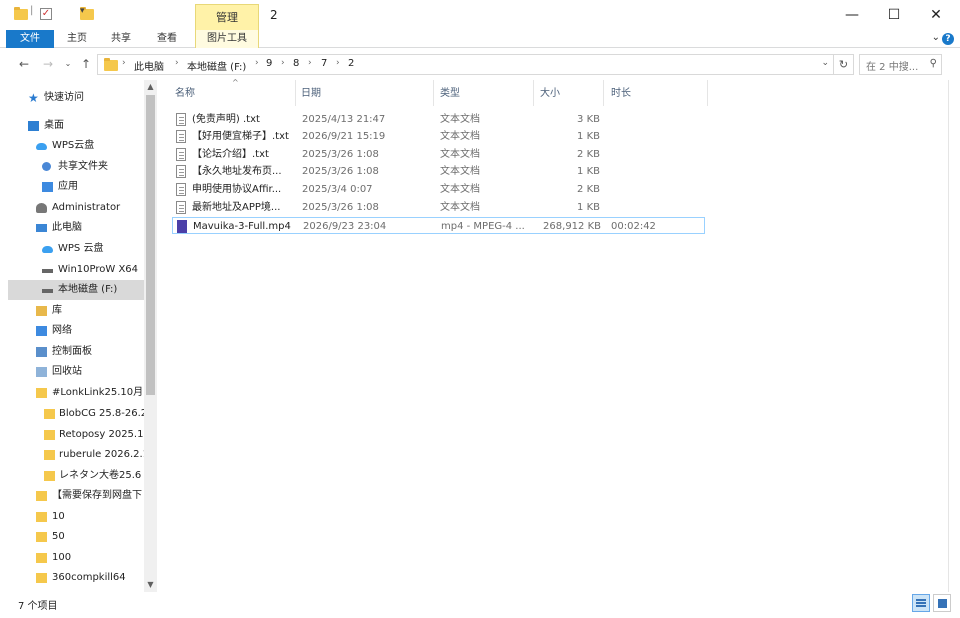 This screenshot has width=960, height=618. I want to click on scrollbar-thumb, so click(150, 245).